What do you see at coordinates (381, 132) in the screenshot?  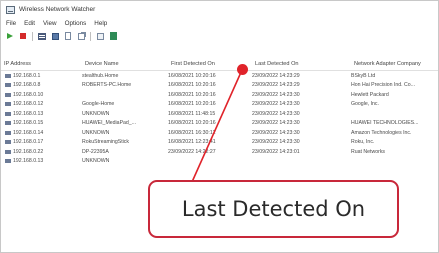 I see `cell-adapter-company: Amazon Technologies Inc.` at bounding box center [381, 132].